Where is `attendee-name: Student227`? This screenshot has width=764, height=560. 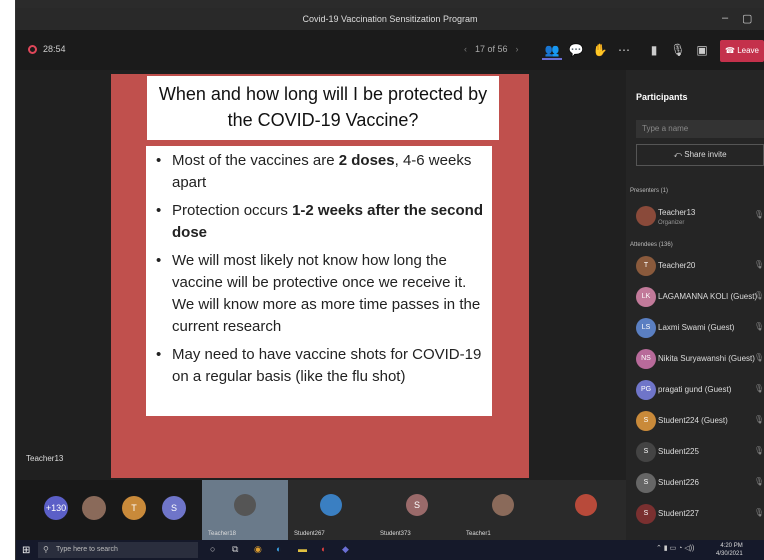 attendee-name: Student227 is located at coordinates (678, 513).